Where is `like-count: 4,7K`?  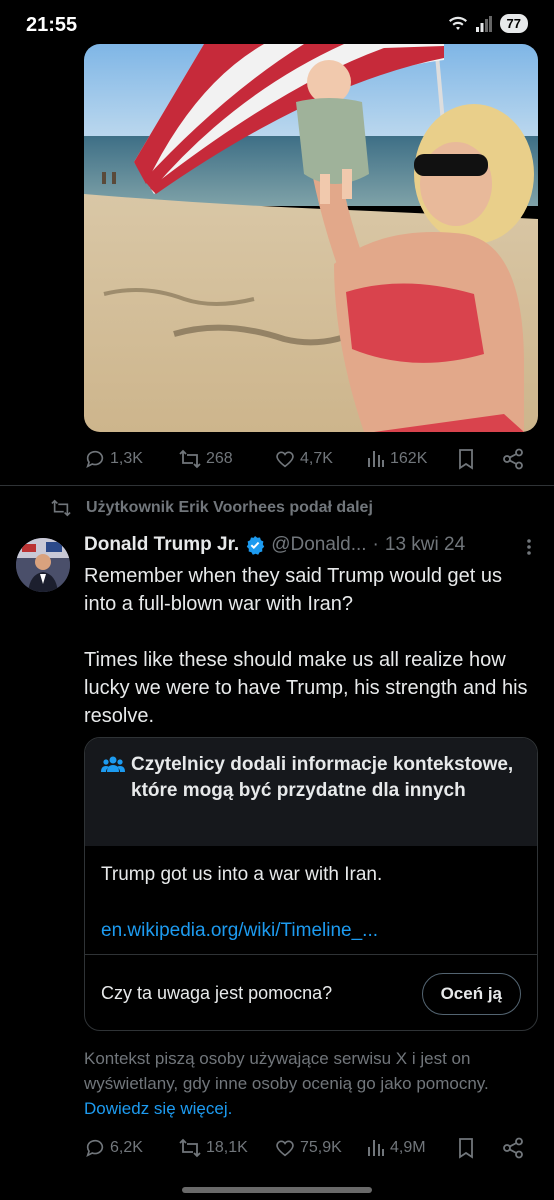
like-count: 4,7K is located at coordinates (316, 458).